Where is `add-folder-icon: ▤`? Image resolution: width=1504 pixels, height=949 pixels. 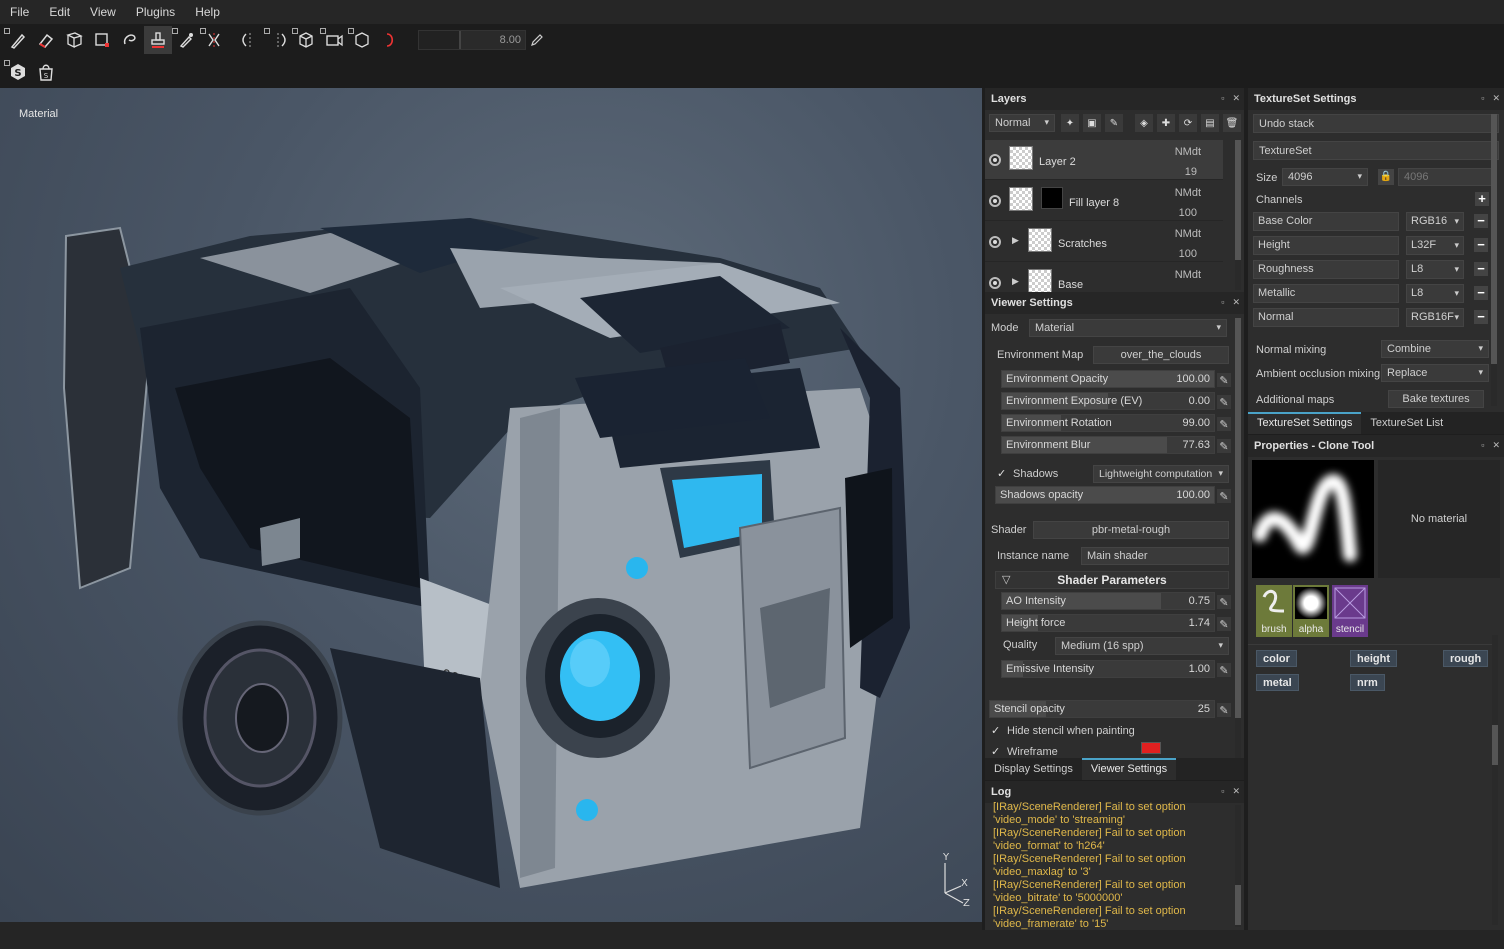
add-folder-icon: ▤ is located at coordinates (1210, 123).